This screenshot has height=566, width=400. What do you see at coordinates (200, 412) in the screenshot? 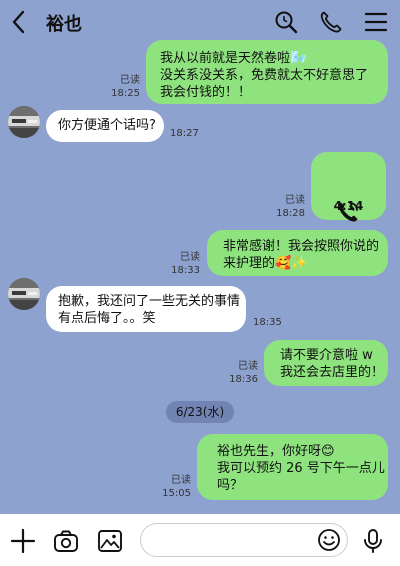
I see `date-separator: 6/23(水)` at bounding box center [200, 412].